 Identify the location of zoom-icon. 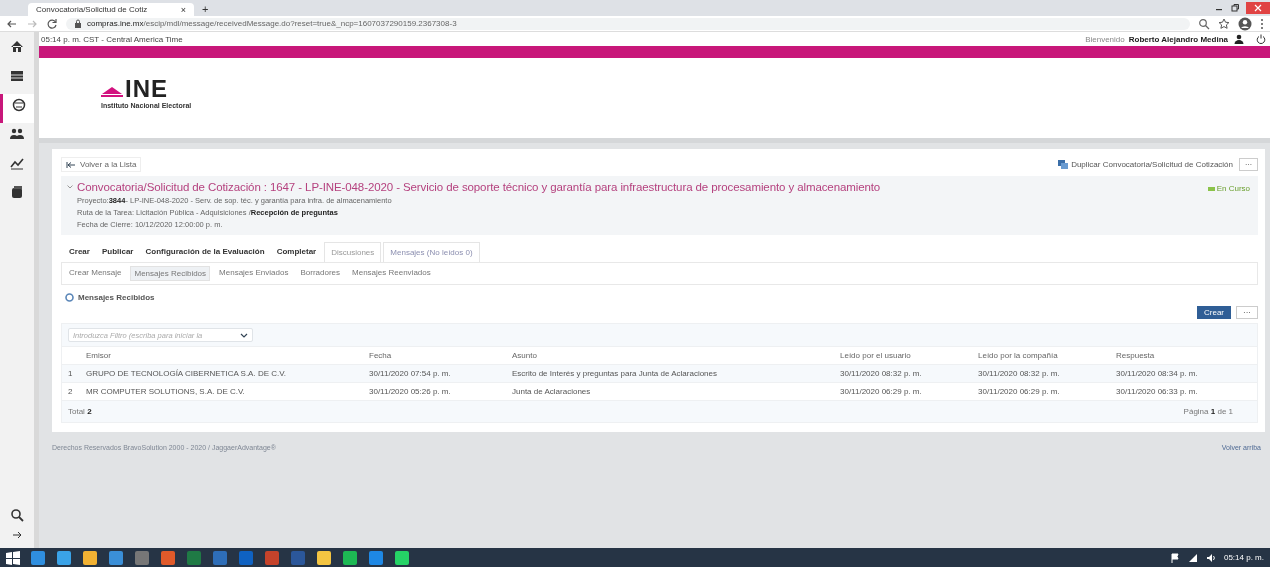
(1204, 23).